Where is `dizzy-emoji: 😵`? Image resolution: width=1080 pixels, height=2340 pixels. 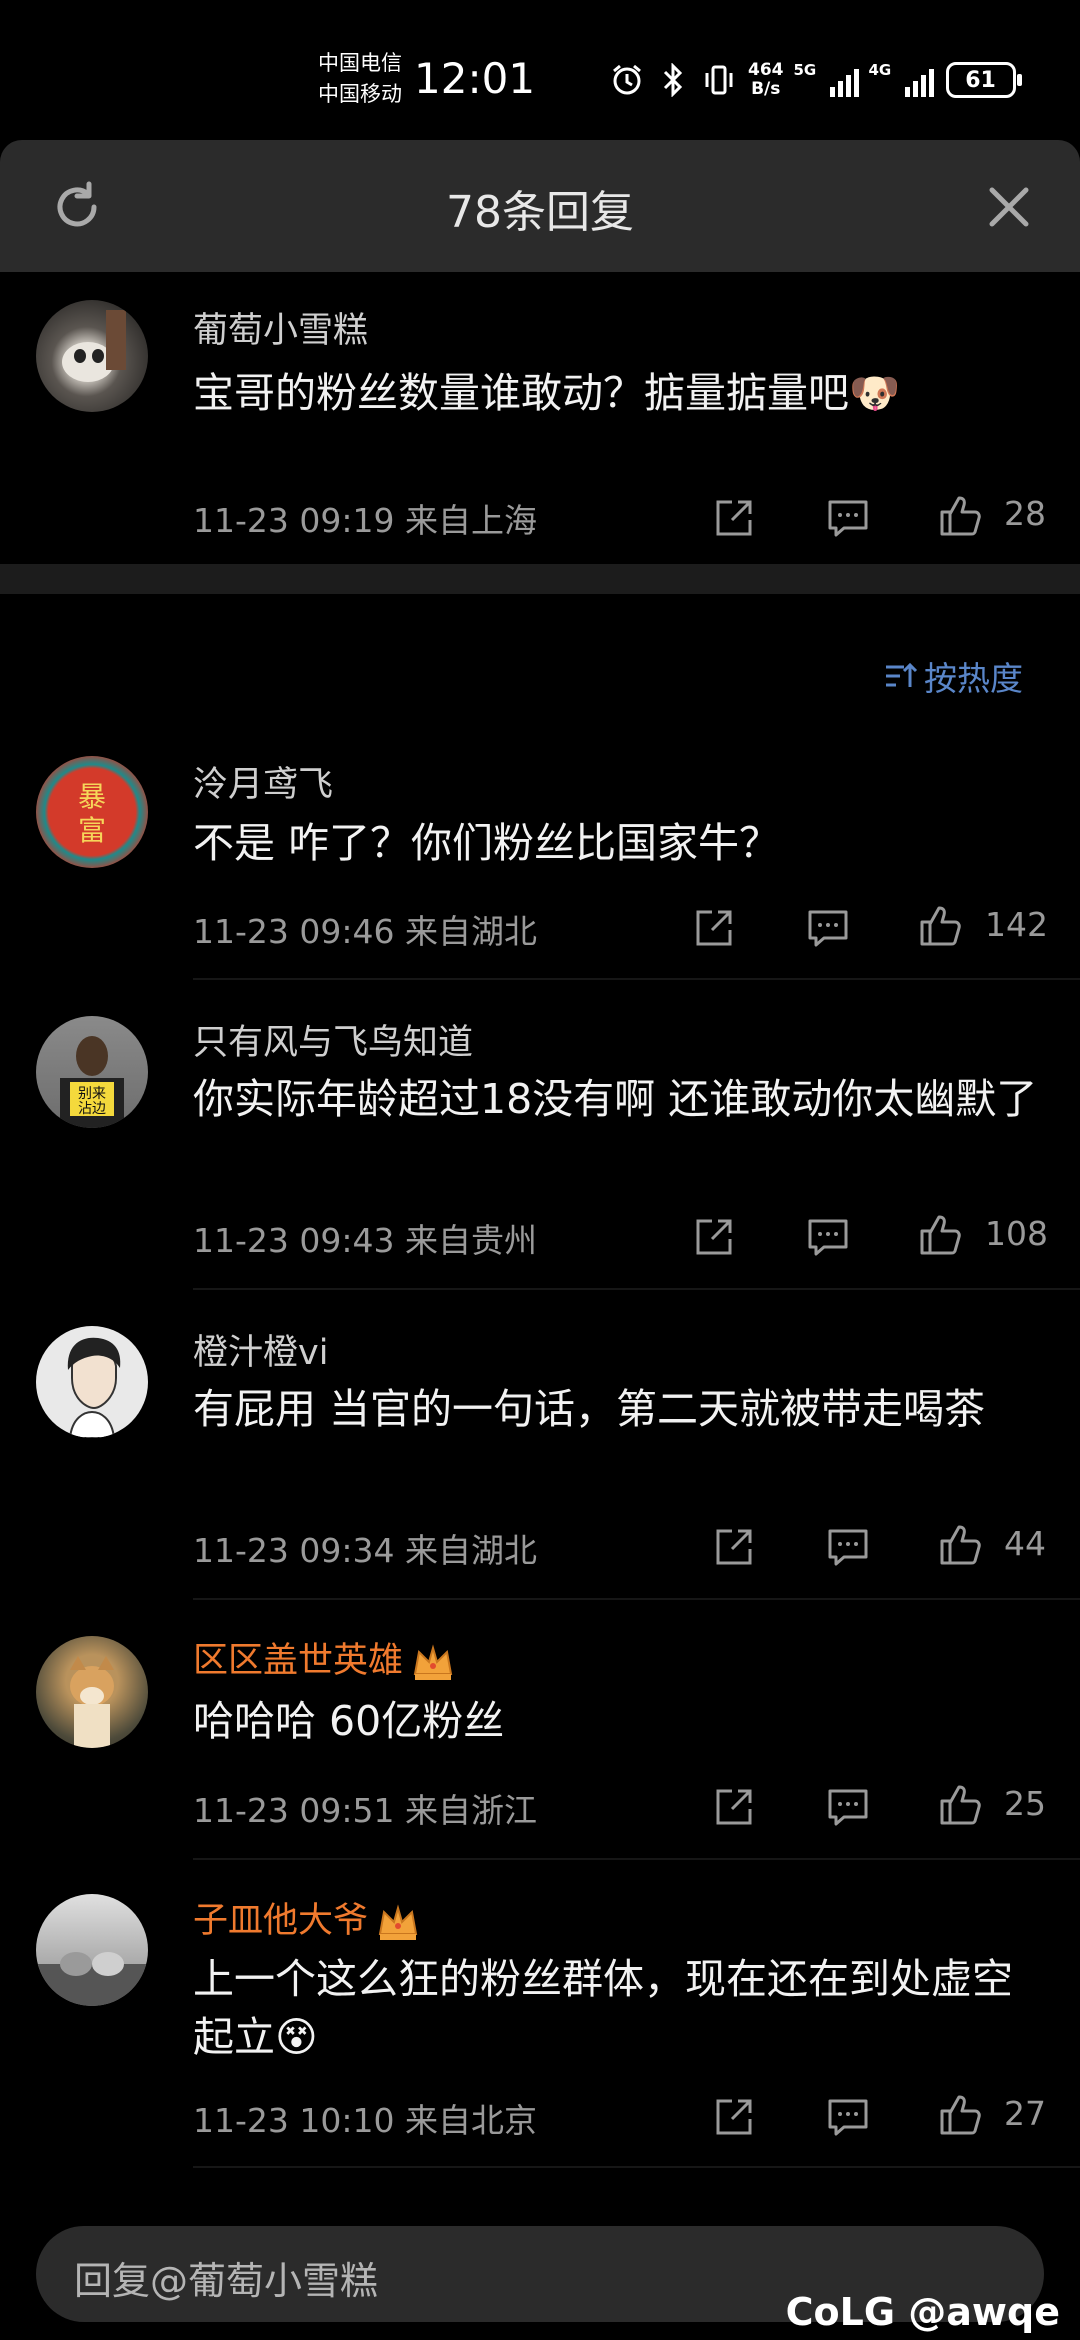
dizzy-emoji: 😵 is located at coordinates (296, 2037).